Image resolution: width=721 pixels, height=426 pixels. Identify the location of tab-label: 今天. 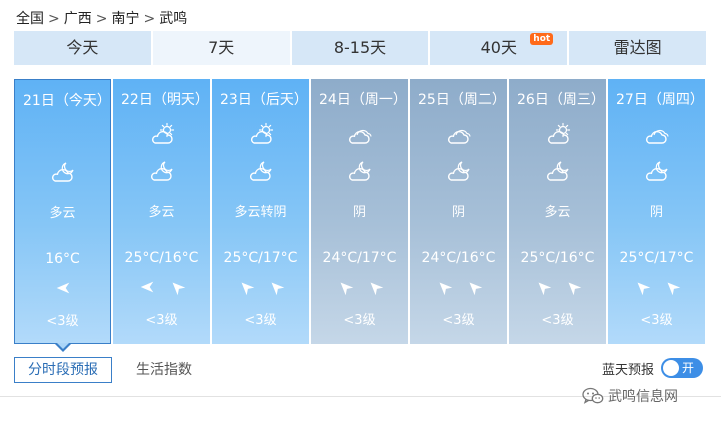
(82, 47).